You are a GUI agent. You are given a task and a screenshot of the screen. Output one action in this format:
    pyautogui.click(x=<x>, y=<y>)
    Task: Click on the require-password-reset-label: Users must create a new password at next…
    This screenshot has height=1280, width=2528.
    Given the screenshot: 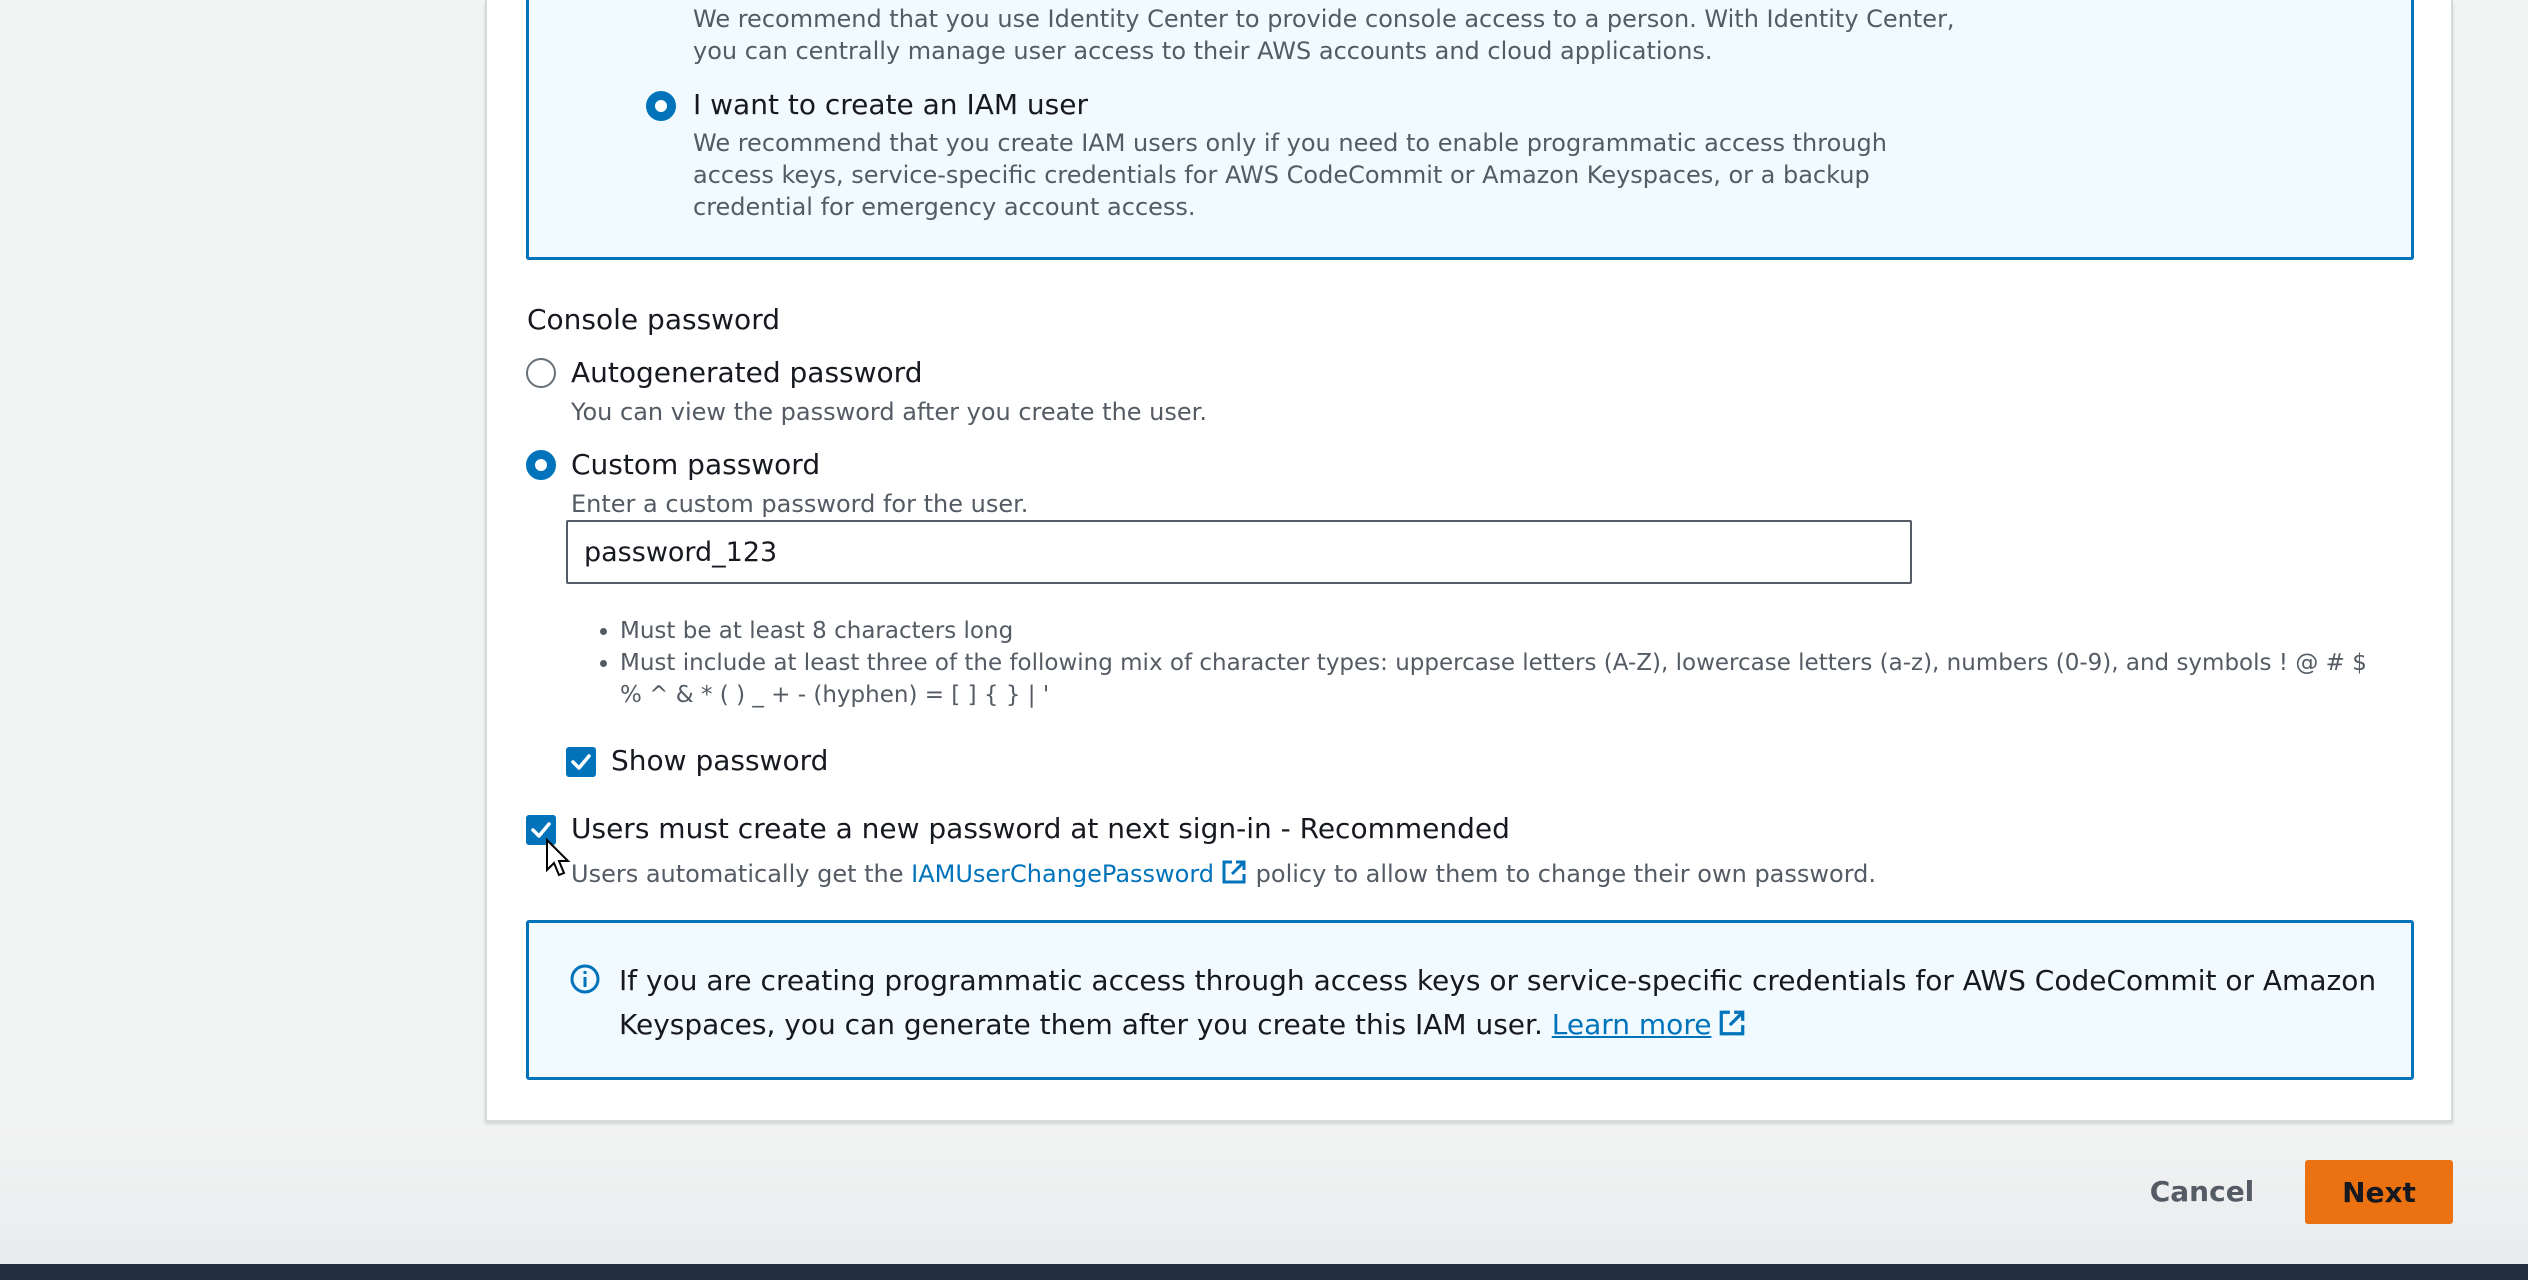 What is the action you would take?
    pyautogui.click(x=1040, y=829)
    